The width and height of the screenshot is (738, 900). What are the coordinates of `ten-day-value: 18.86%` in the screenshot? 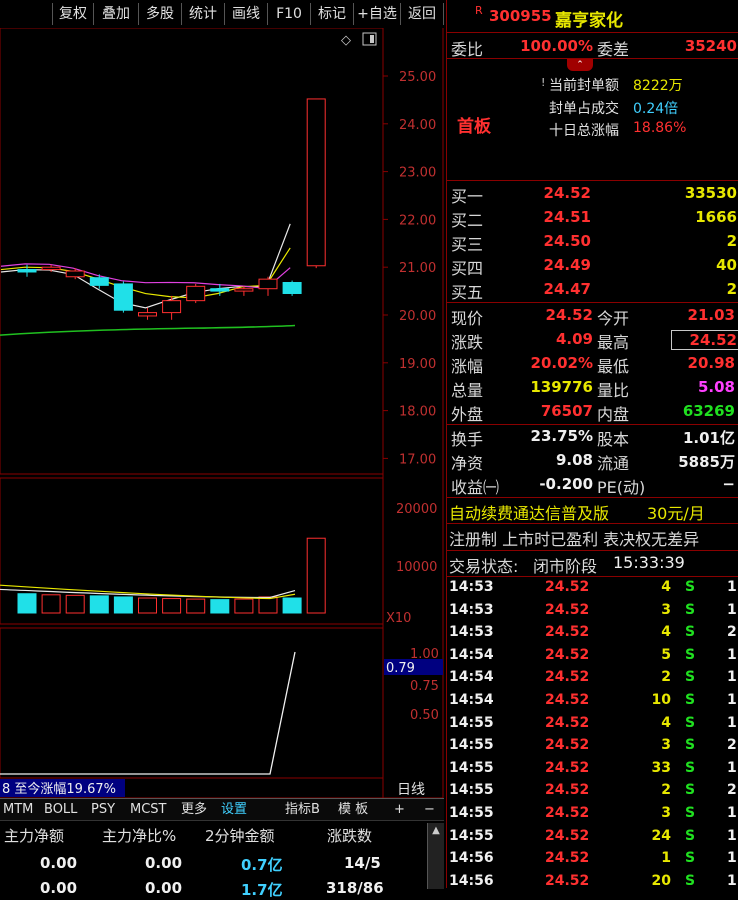 It's located at (660, 128).